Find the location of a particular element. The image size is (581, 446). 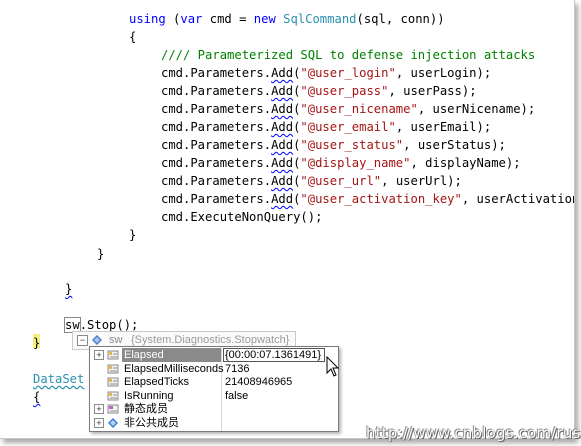

datatip-row: IsRunning false is located at coordinates (214, 396).